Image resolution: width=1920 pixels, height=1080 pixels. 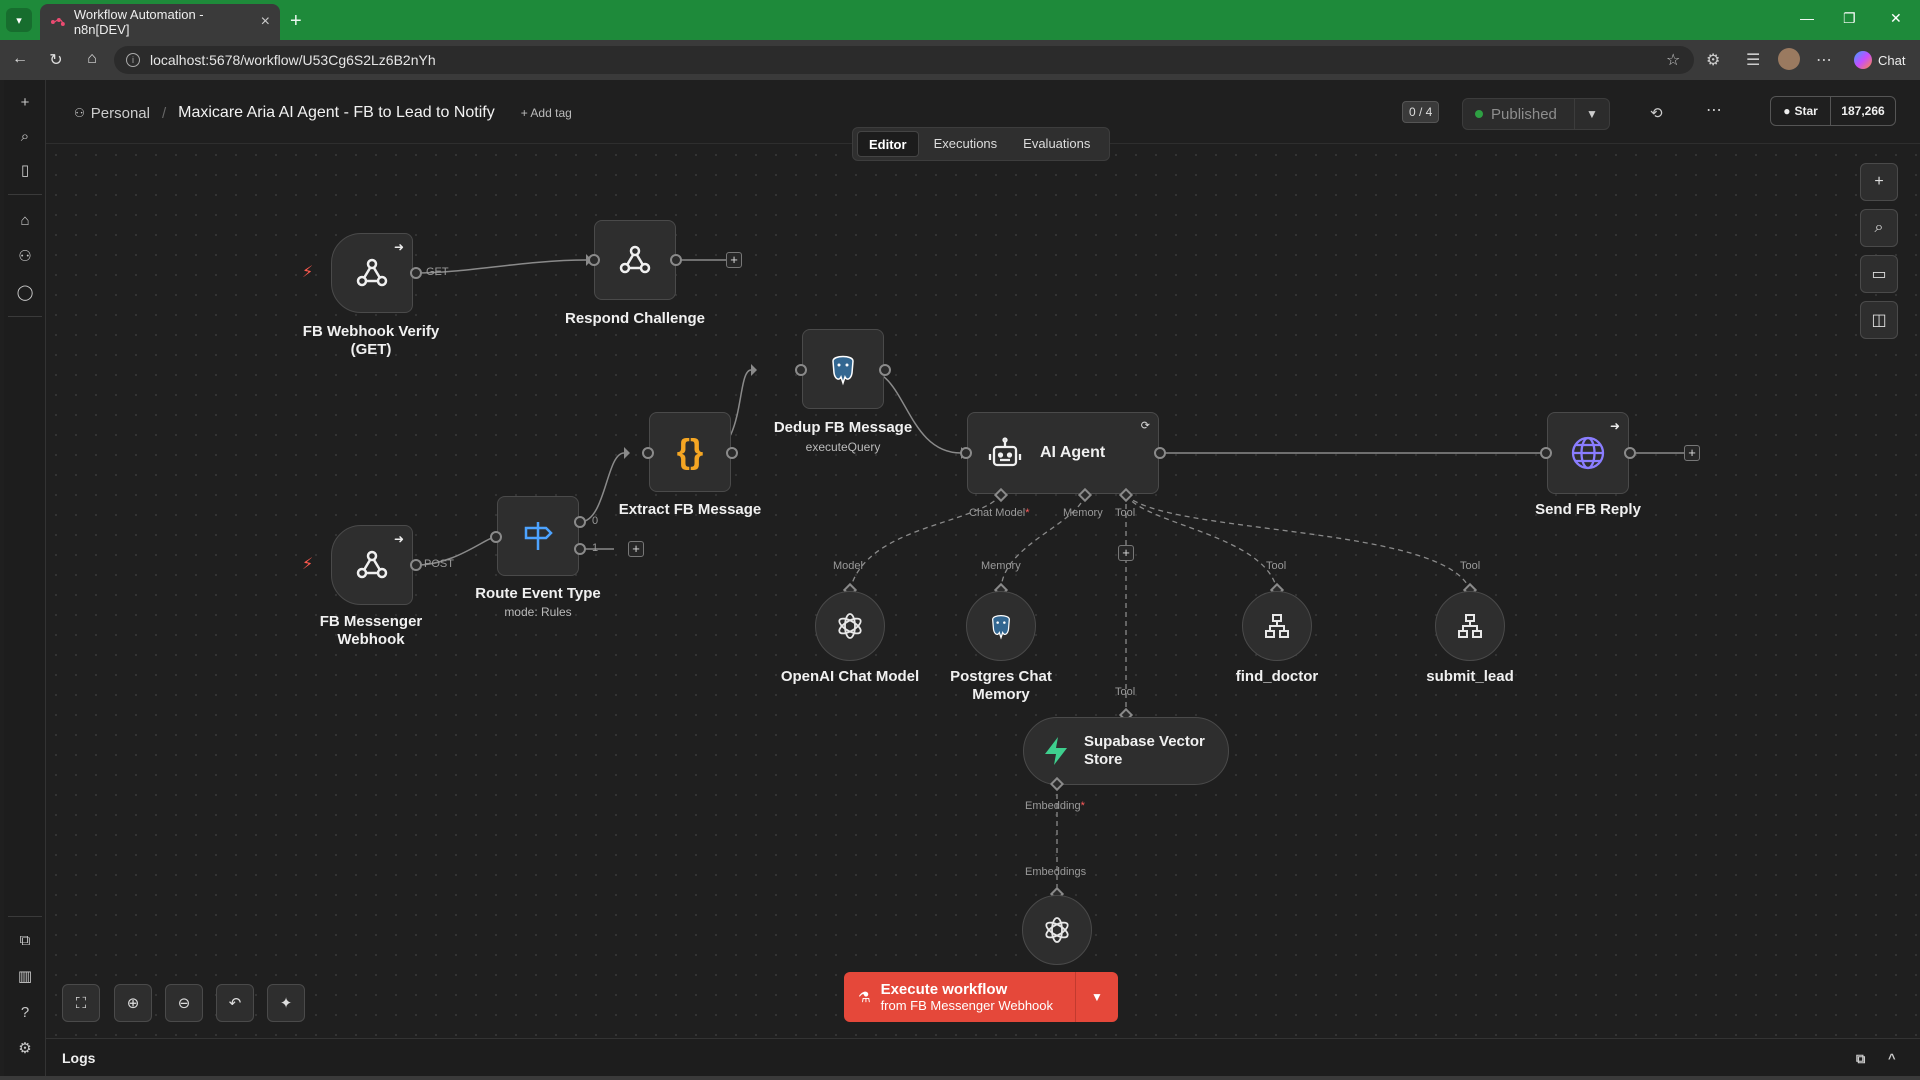 What do you see at coordinates (265, 22) in the screenshot?
I see `close-tab-icon: ×` at bounding box center [265, 22].